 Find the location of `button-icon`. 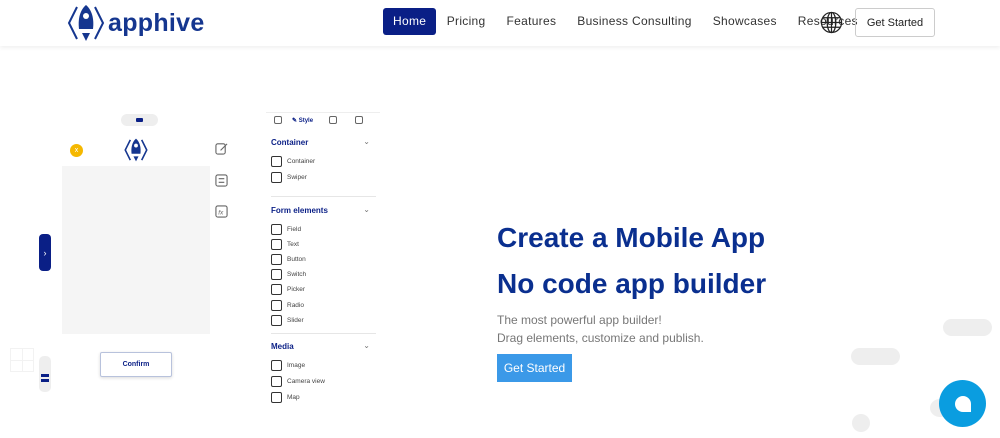

button-icon is located at coordinates (276, 259).